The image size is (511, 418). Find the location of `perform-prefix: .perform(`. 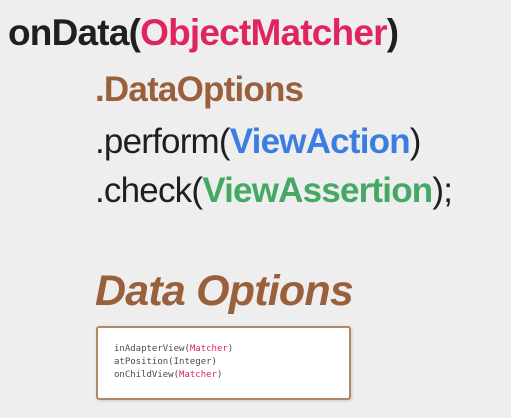

perform-prefix: .perform( is located at coordinates (163, 141).